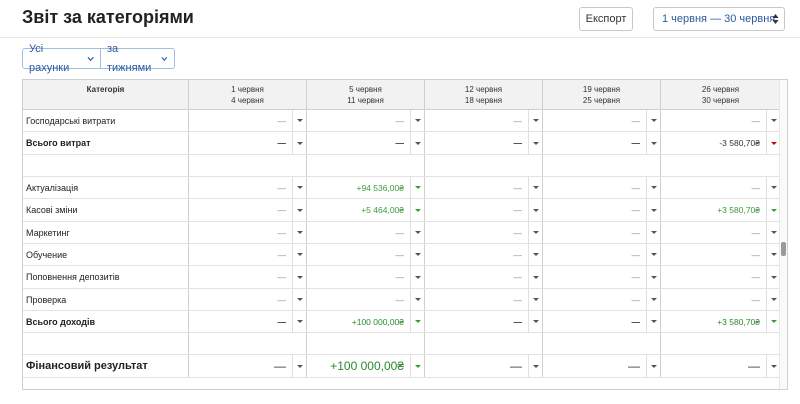  What do you see at coordinates (783, 249) in the screenshot?
I see `scrollbar-thumb` at bounding box center [783, 249].